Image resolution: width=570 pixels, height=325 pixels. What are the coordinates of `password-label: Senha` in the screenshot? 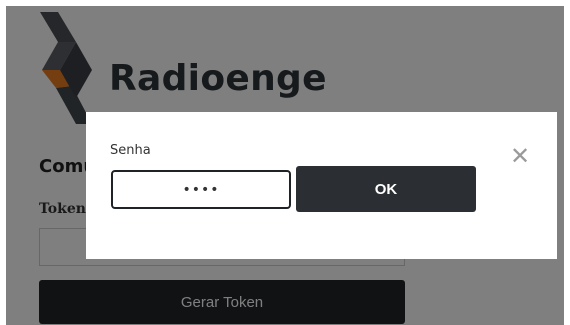 It's located at (130, 150).